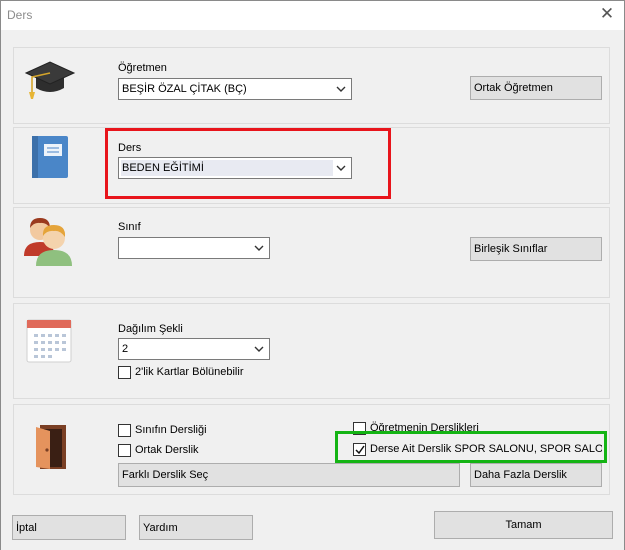  I want to click on close-icon: ✕, so click(607, 13).